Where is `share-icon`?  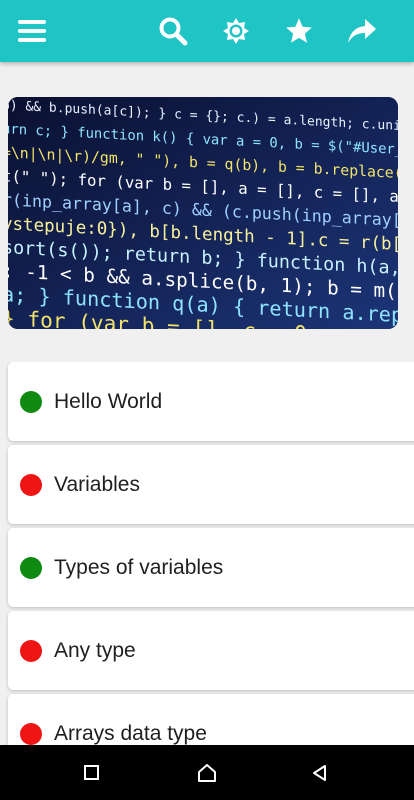
share-icon is located at coordinates (362, 31).